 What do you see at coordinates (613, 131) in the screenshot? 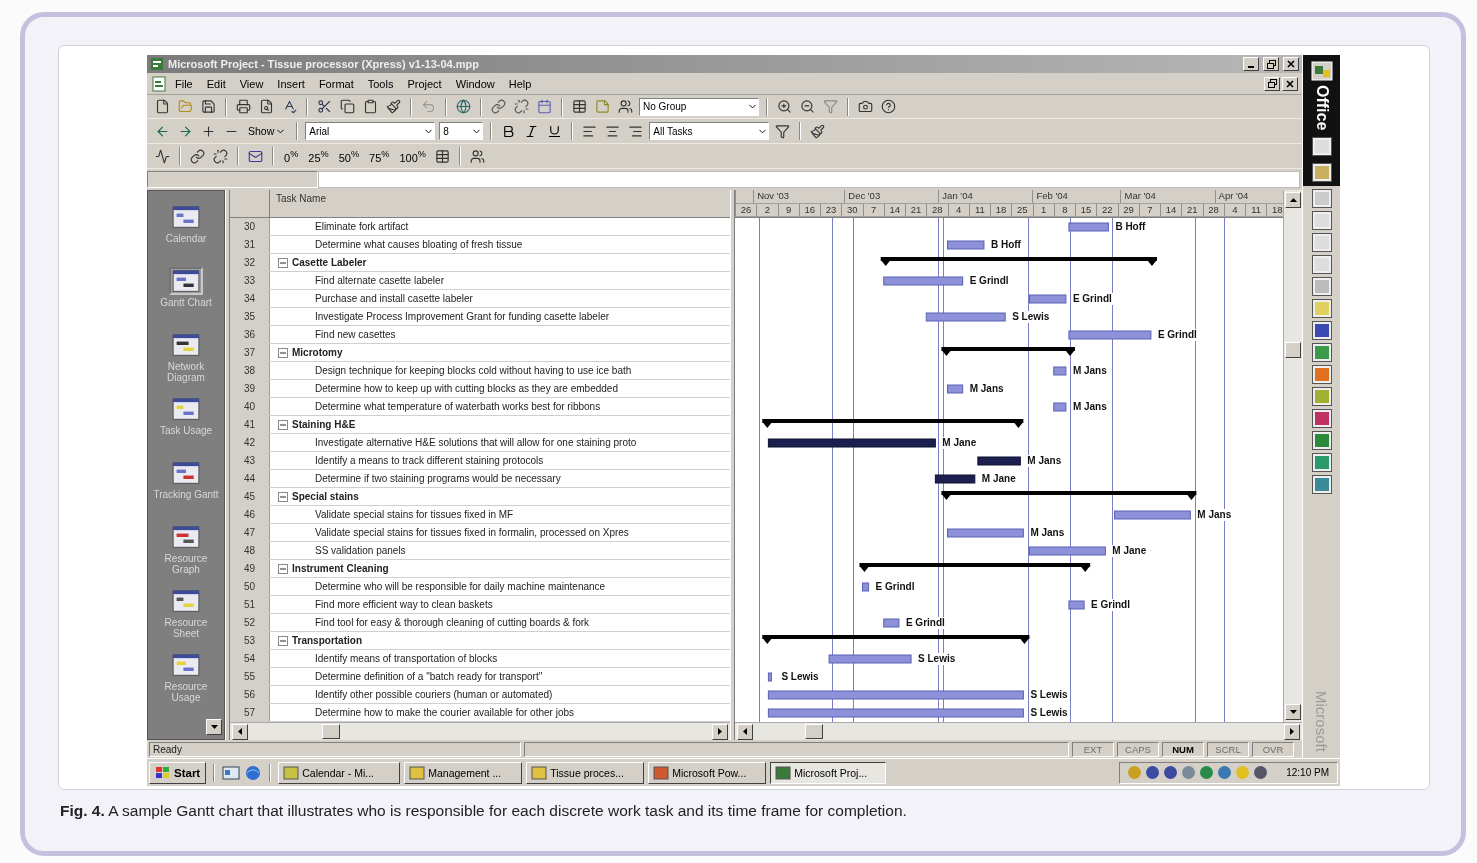
I see `align-center-icon` at bounding box center [613, 131].